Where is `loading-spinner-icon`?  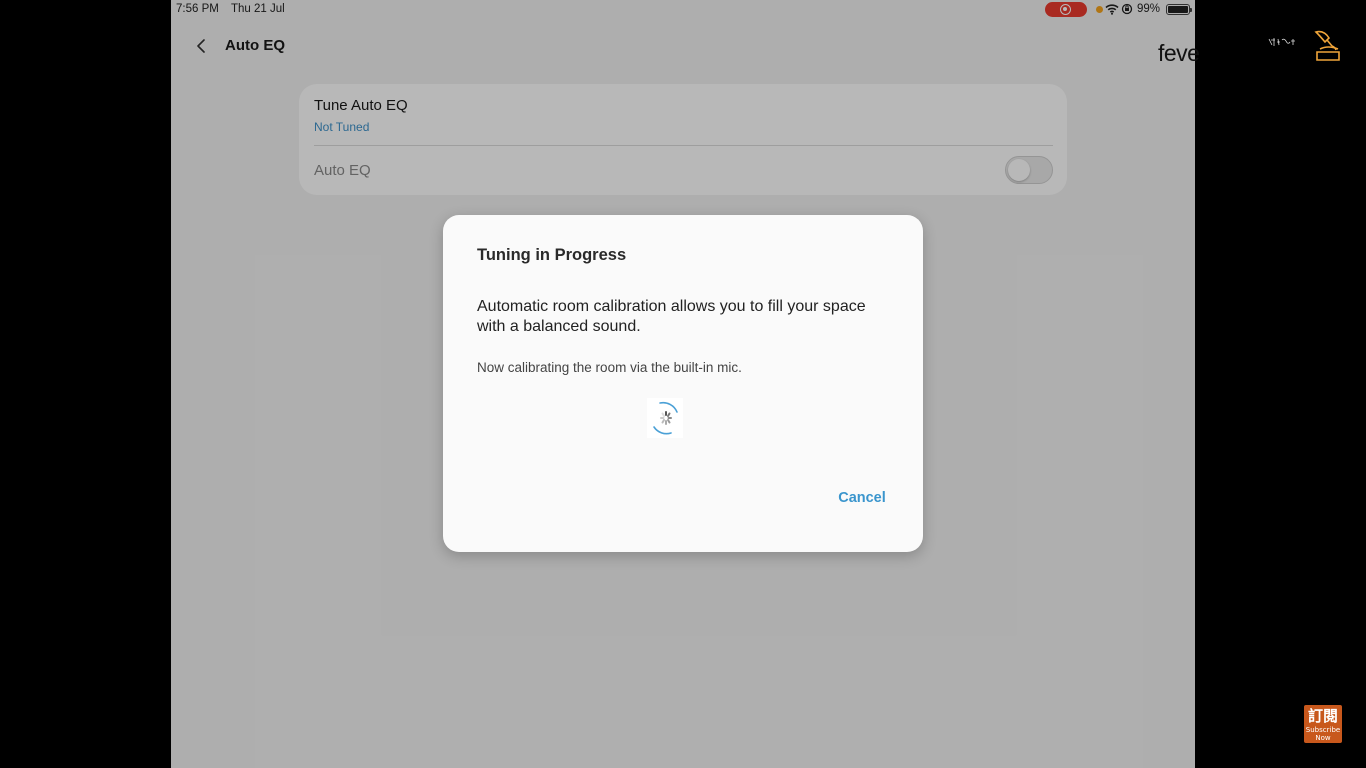
loading-spinner-icon is located at coordinates (665, 418).